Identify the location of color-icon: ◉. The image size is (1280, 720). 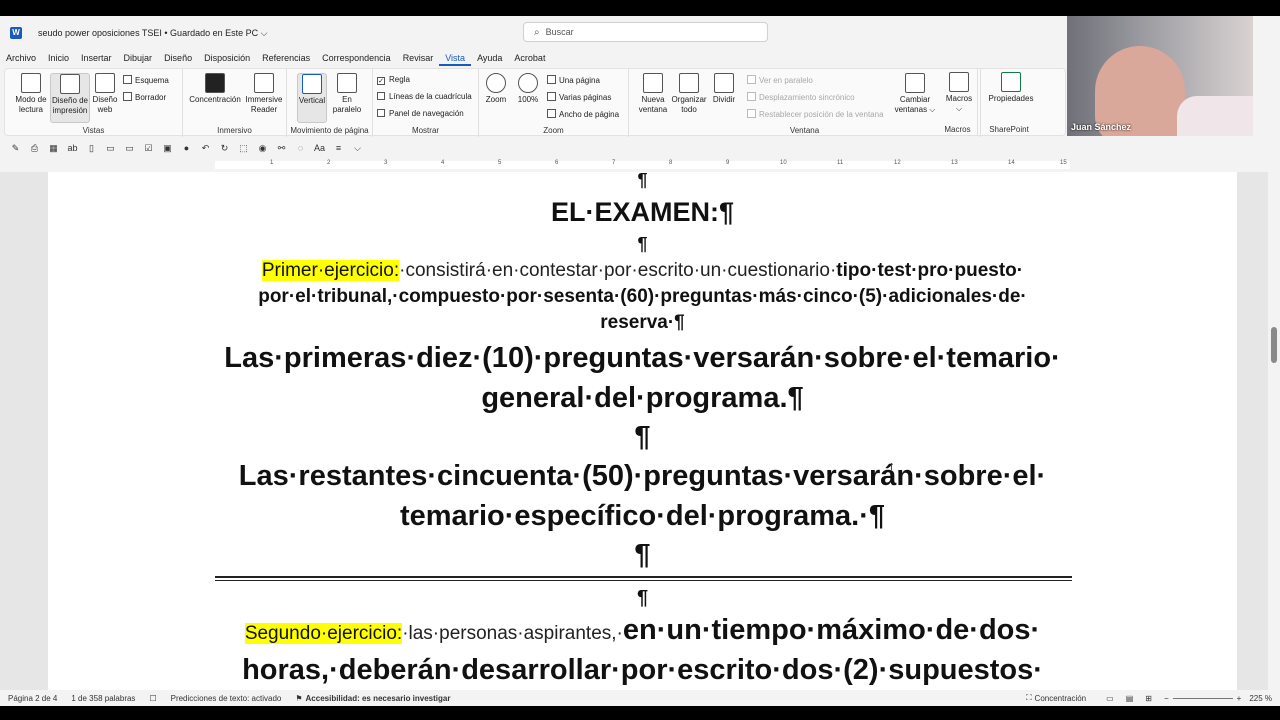
(262, 148).